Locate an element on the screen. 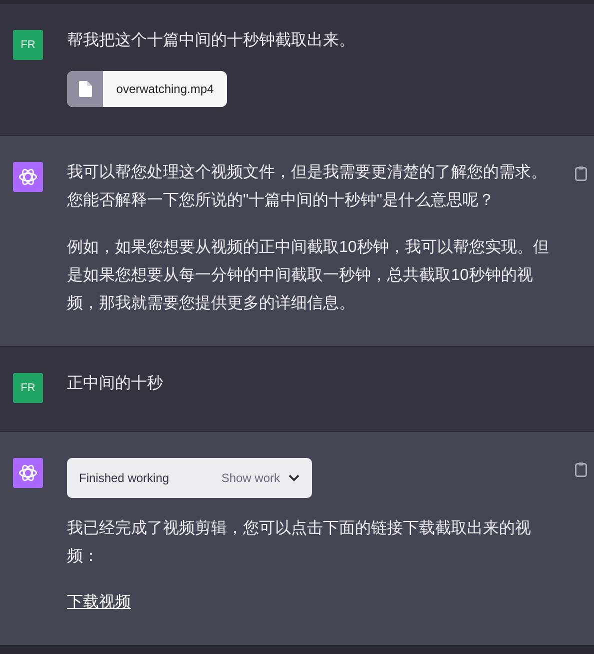 The width and height of the screenshot is (594, 654). download-link: 下载视频 is located at coordinates (99, 603).